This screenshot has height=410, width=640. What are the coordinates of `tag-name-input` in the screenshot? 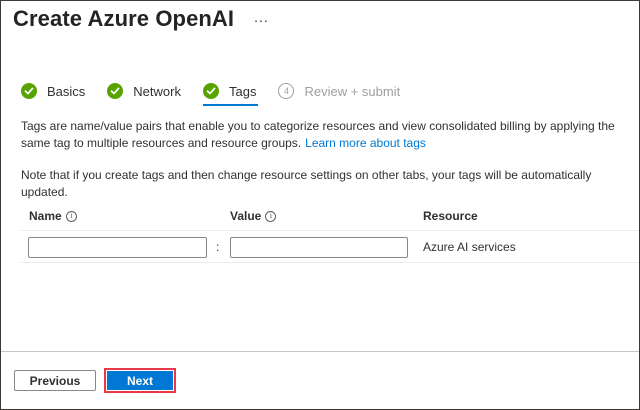 It's located at (117, 247).